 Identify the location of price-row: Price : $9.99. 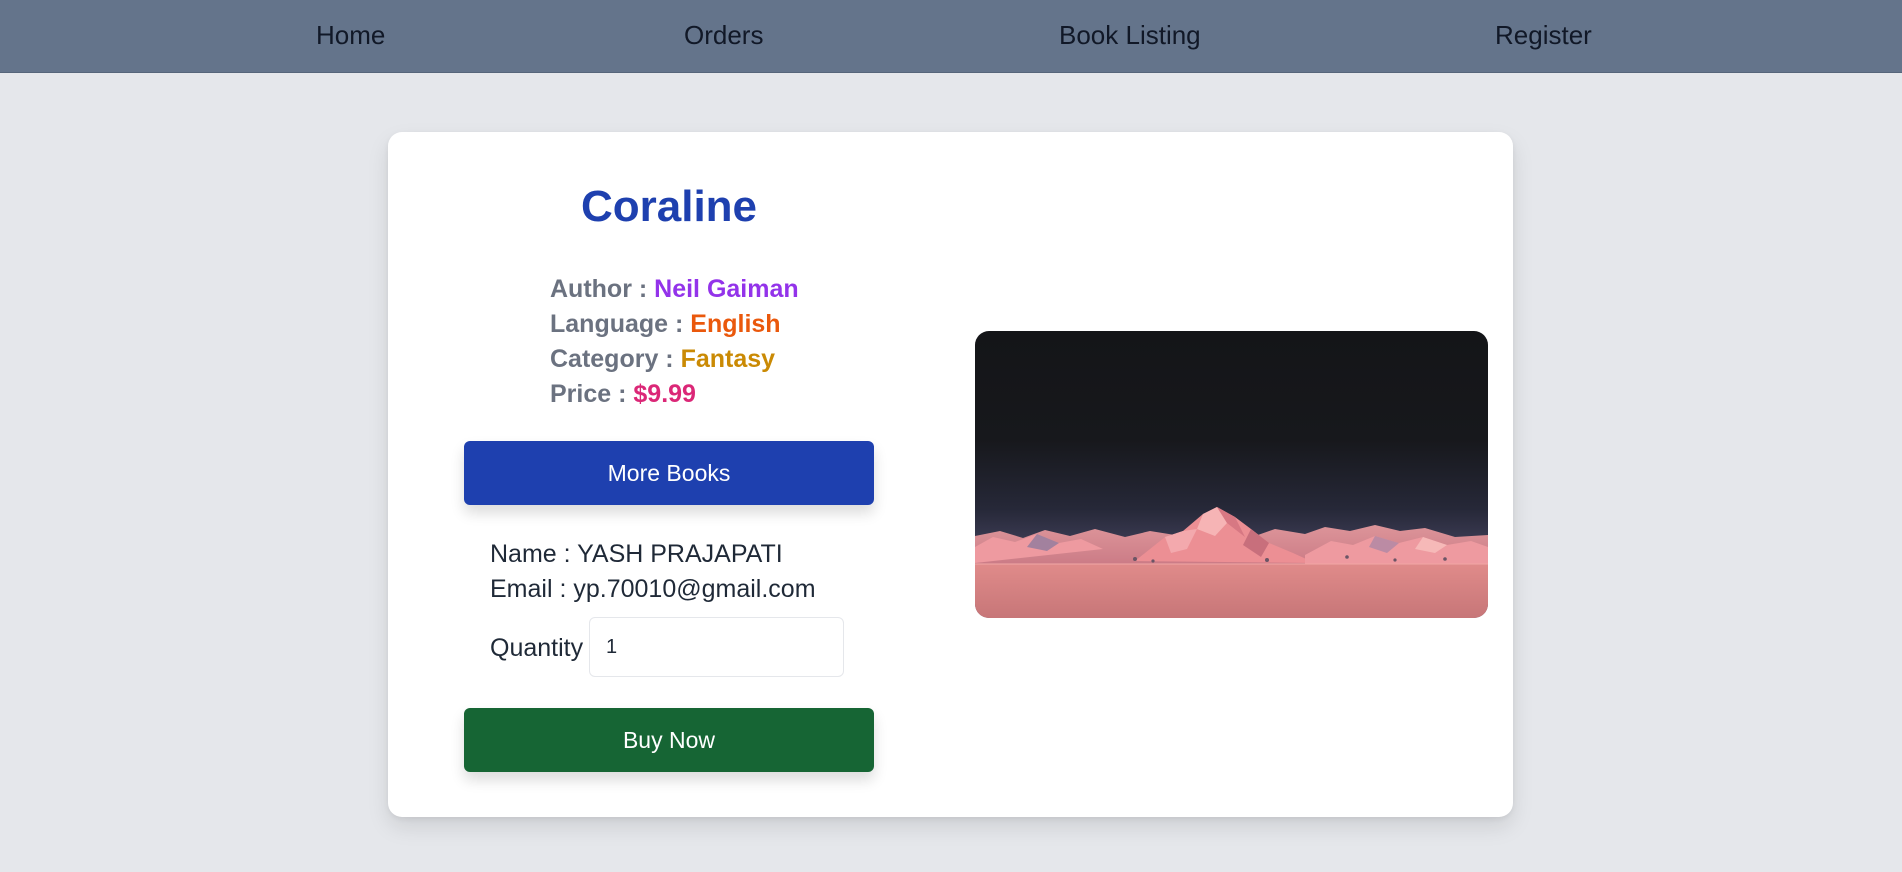
(623, 394).